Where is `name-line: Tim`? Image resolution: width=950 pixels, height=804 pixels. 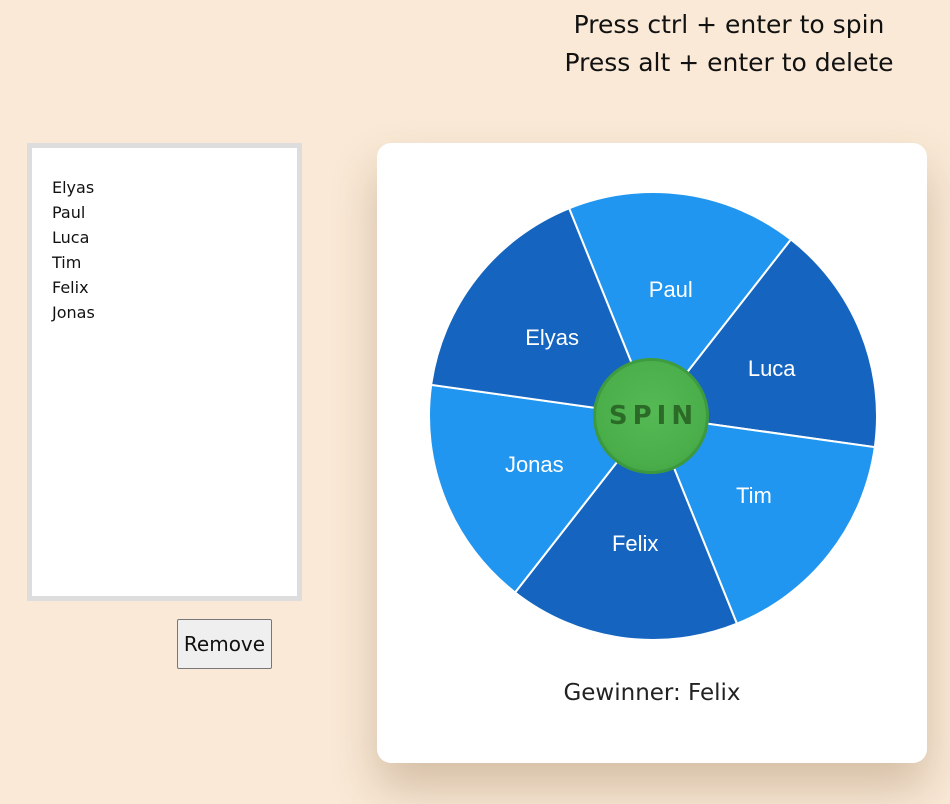
name-line: Tim is located at coordinates (67, 262).